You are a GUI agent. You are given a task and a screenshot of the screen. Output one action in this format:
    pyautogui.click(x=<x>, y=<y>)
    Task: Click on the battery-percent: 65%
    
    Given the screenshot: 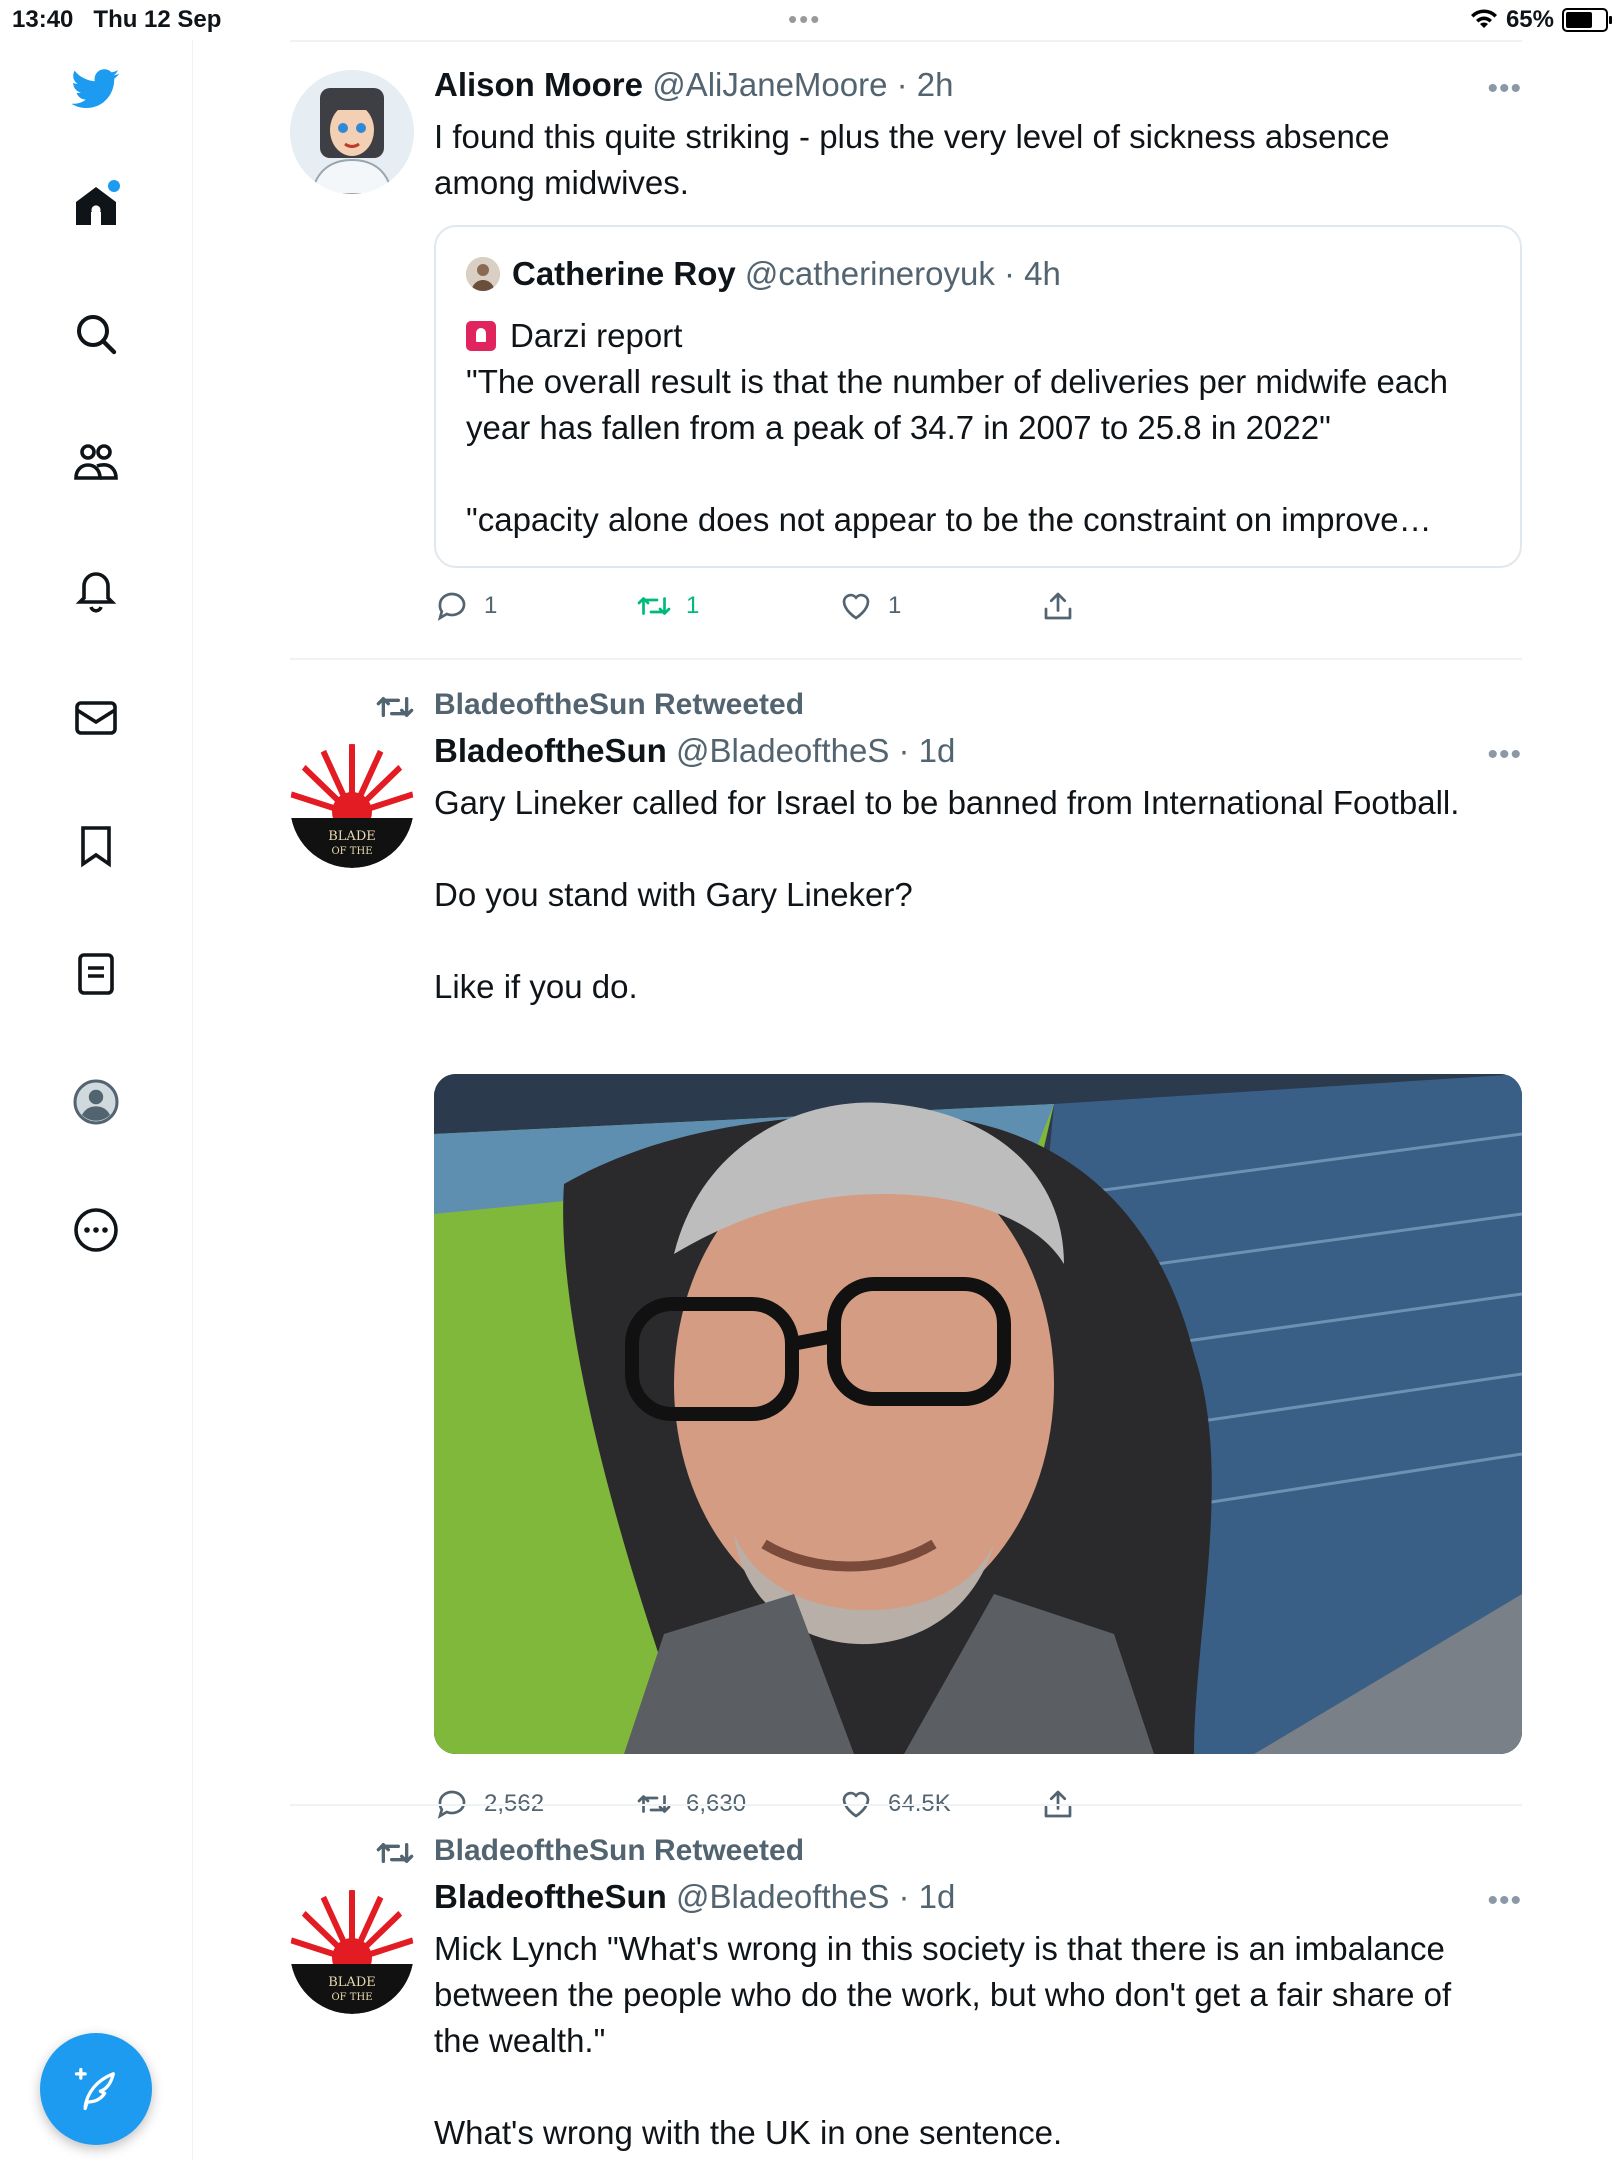 What is the action you would take?
    pyautogui.click(x=1529, y=19)
    